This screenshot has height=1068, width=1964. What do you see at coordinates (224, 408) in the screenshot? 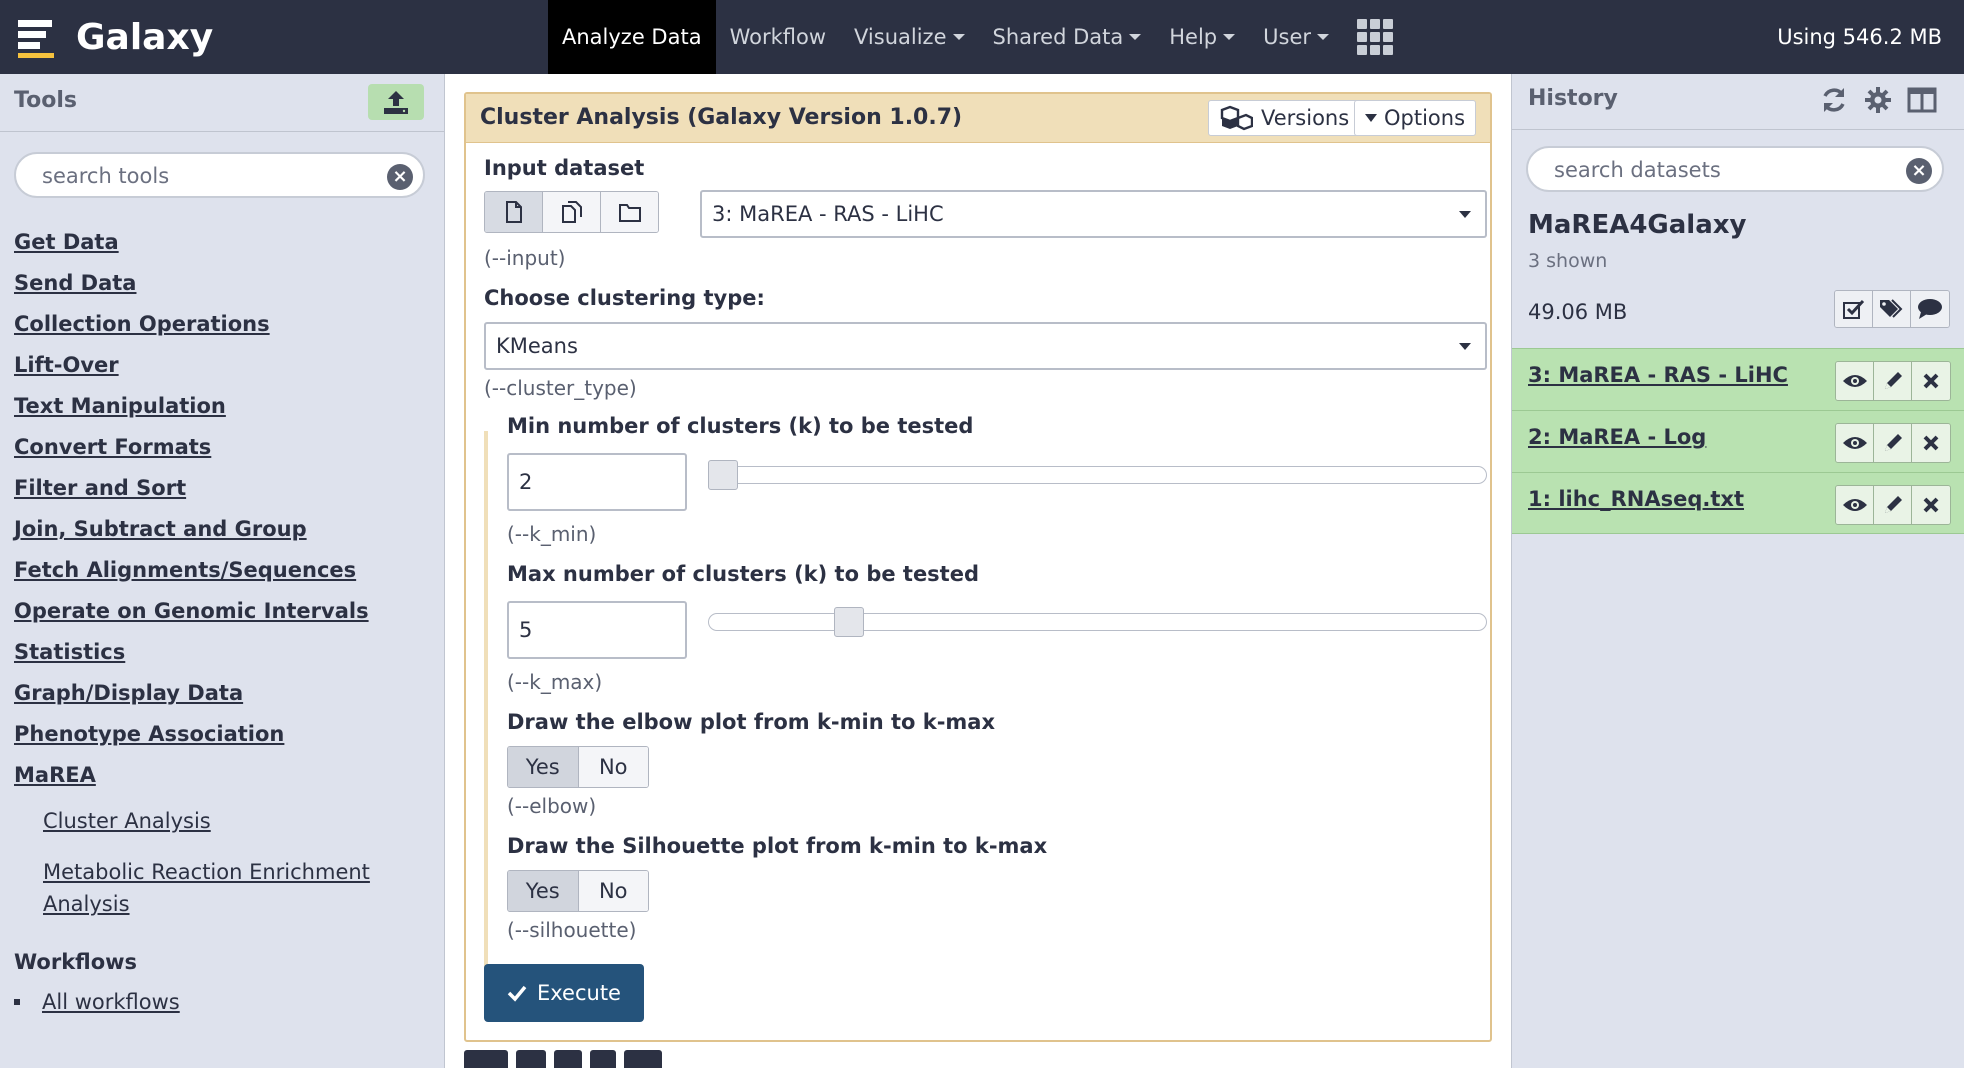
I see `tool-section-text-manipulation: Text Manipulation` at bounding box center [224, 408].